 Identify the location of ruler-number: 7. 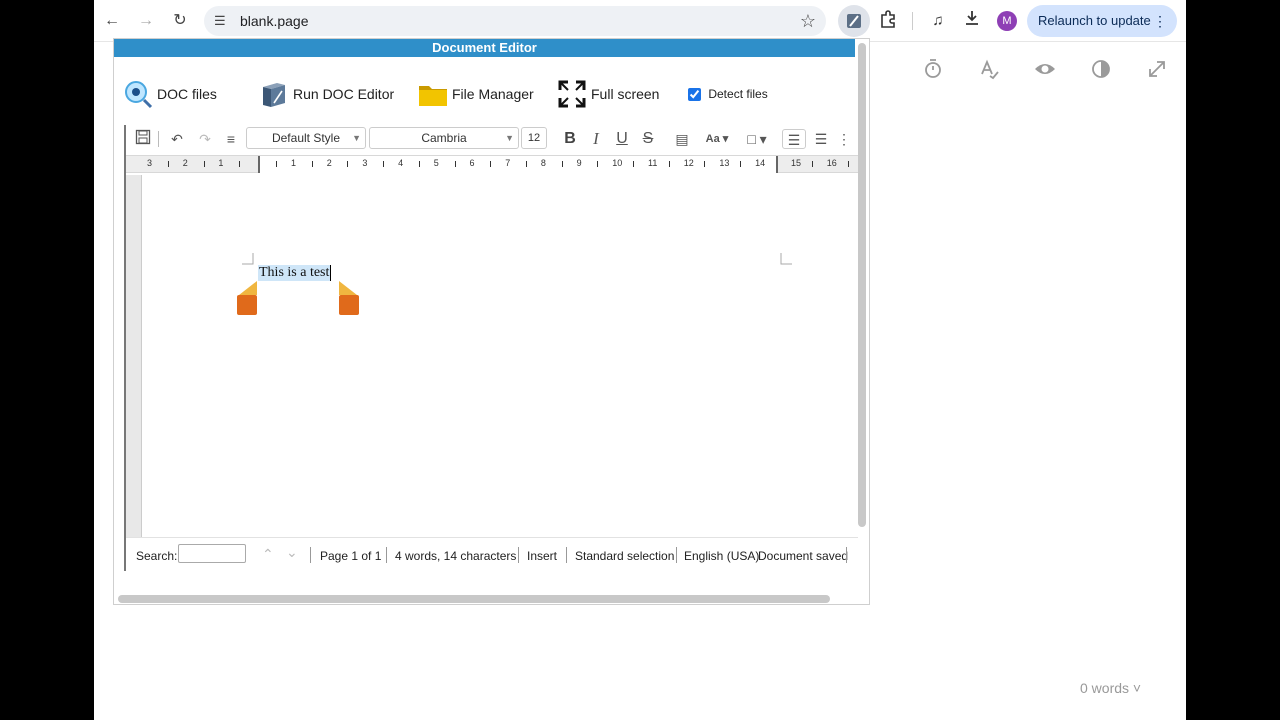
(508, 163).